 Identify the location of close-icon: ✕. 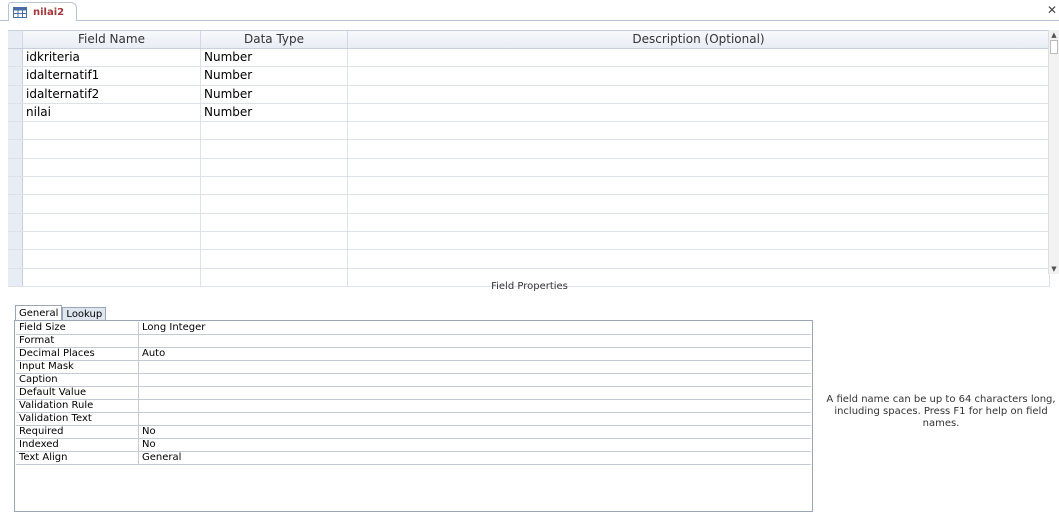
(1052, 10).